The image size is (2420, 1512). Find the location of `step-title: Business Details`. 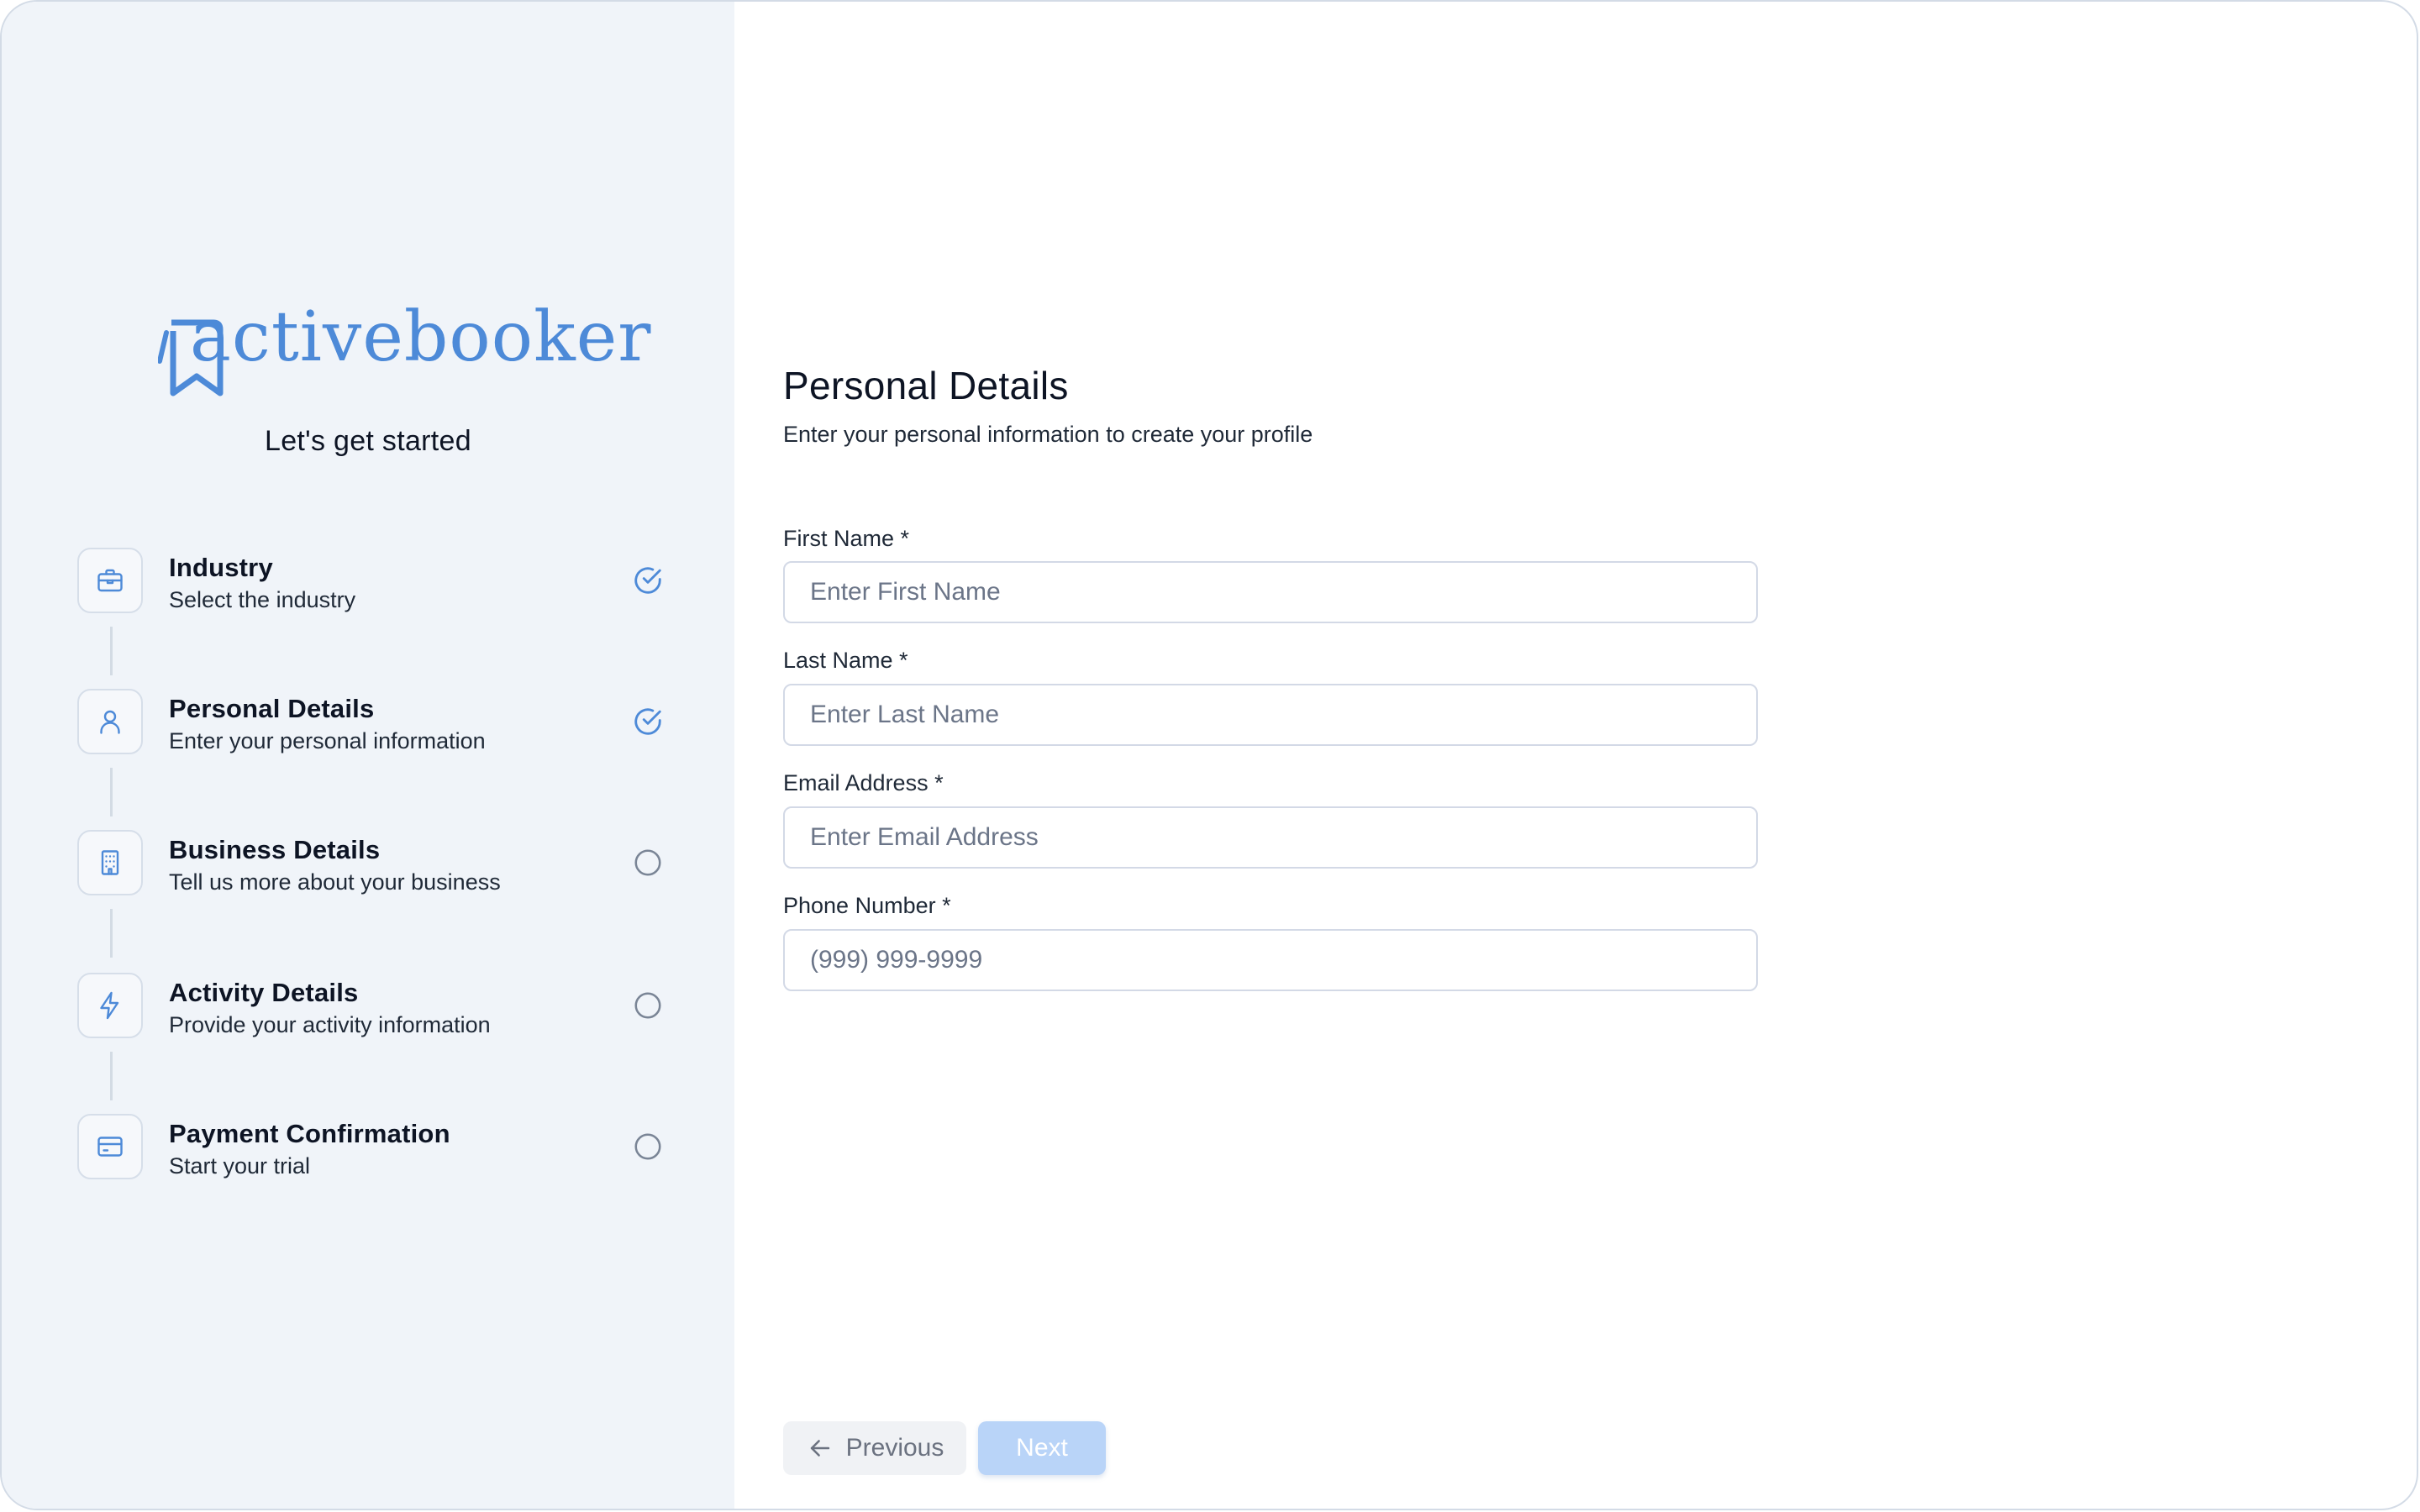

step-title: Business Details is located at coordinates (275, 849).